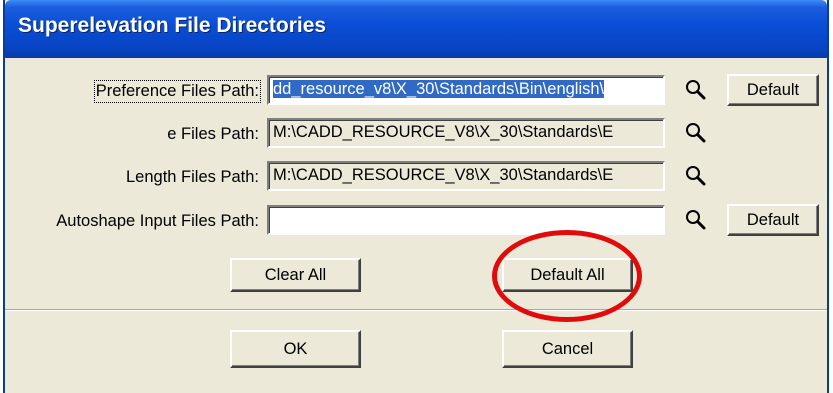 Image resolution: width=833 pixels, height=393 pixels. Describe the element at coordinates (177, 91) in the screenshot. I see `preference-path-label: Preference Files Path:` at that location.